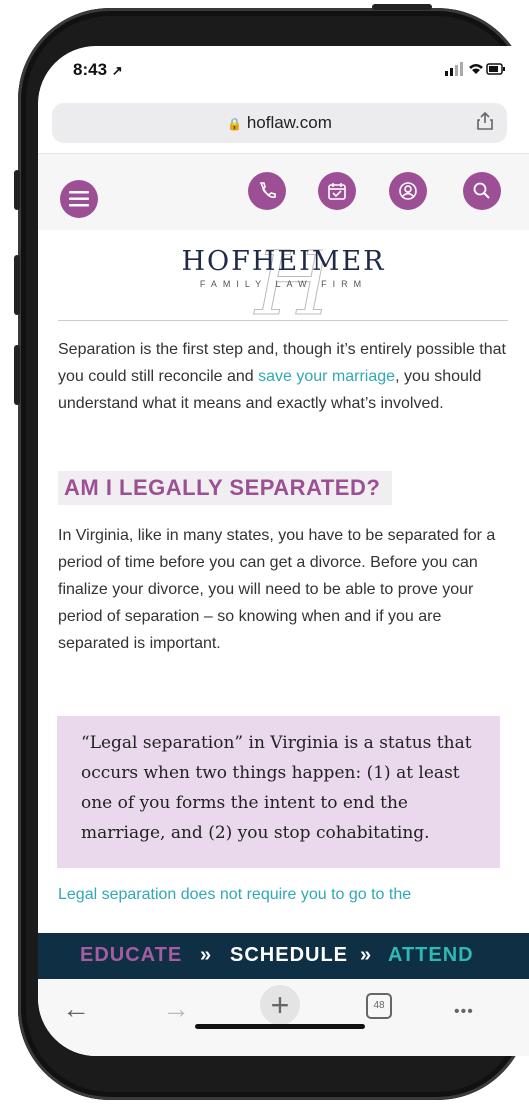 The image size is (529, 1107). Describe the element at coordinates (176, 1009) in the screenshot. I see `forward-icon: →` at that location.